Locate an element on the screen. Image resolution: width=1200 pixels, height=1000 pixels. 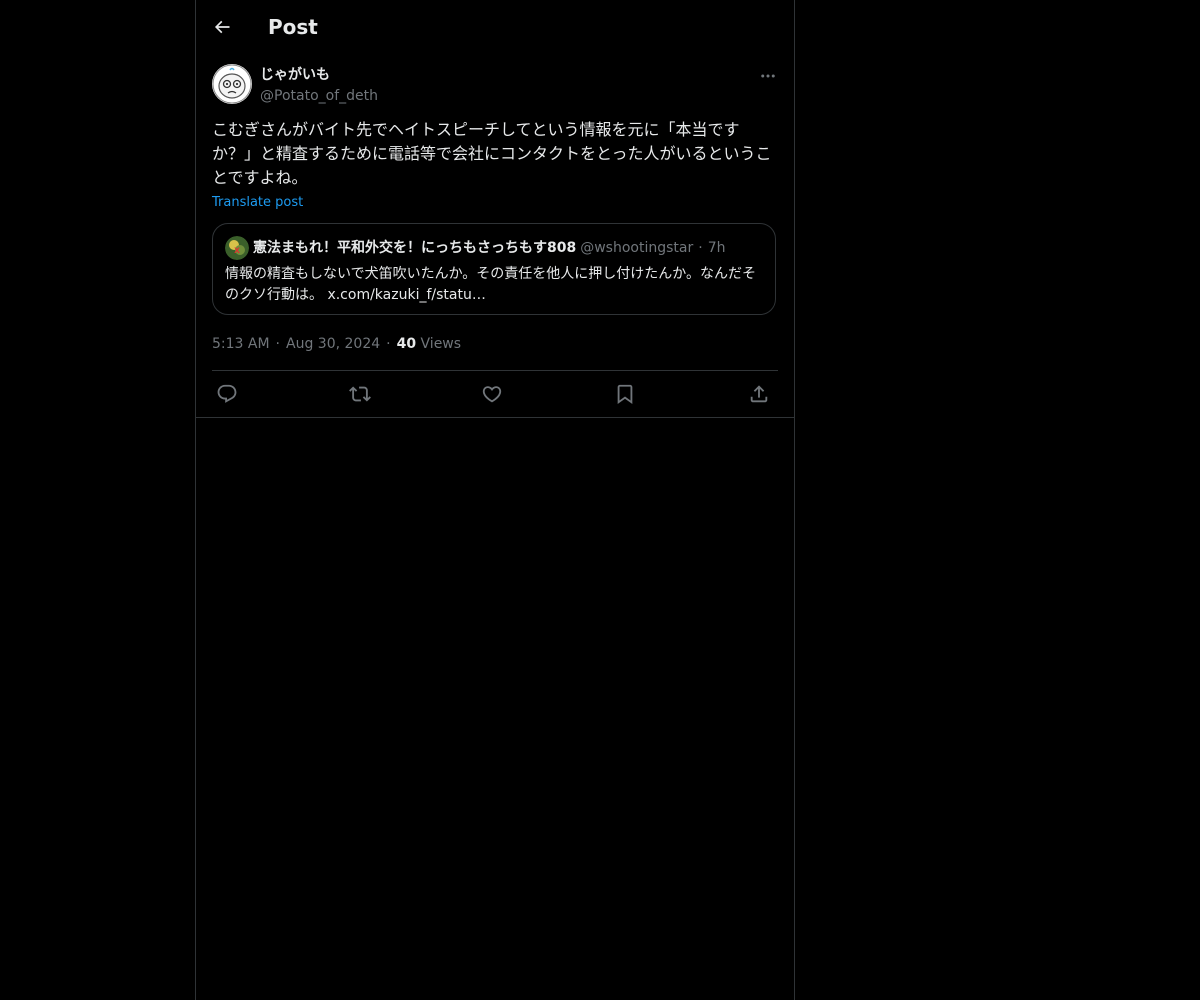
post-meta: 5:13 AM · Aug 30, 2024 · 40 Views is located at coordinates (336, 344).